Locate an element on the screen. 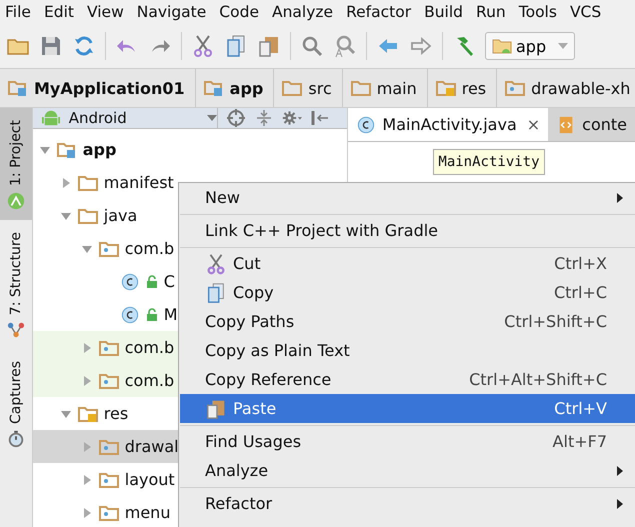  tree-item: layout is located at coordinates (149, 479).